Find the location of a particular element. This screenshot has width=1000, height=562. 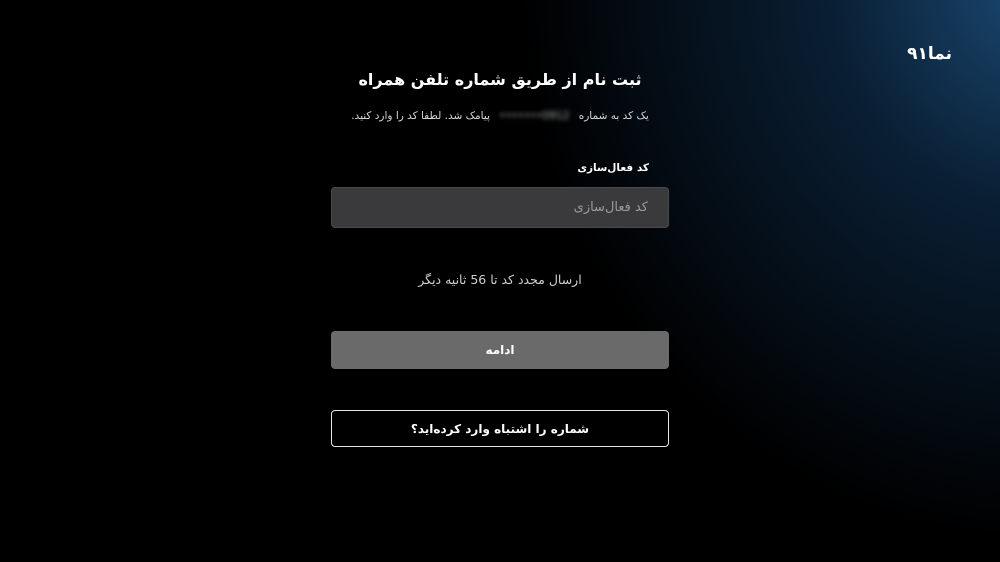

brand-logo: نما۹۱ is located at coordinates (929, 54).